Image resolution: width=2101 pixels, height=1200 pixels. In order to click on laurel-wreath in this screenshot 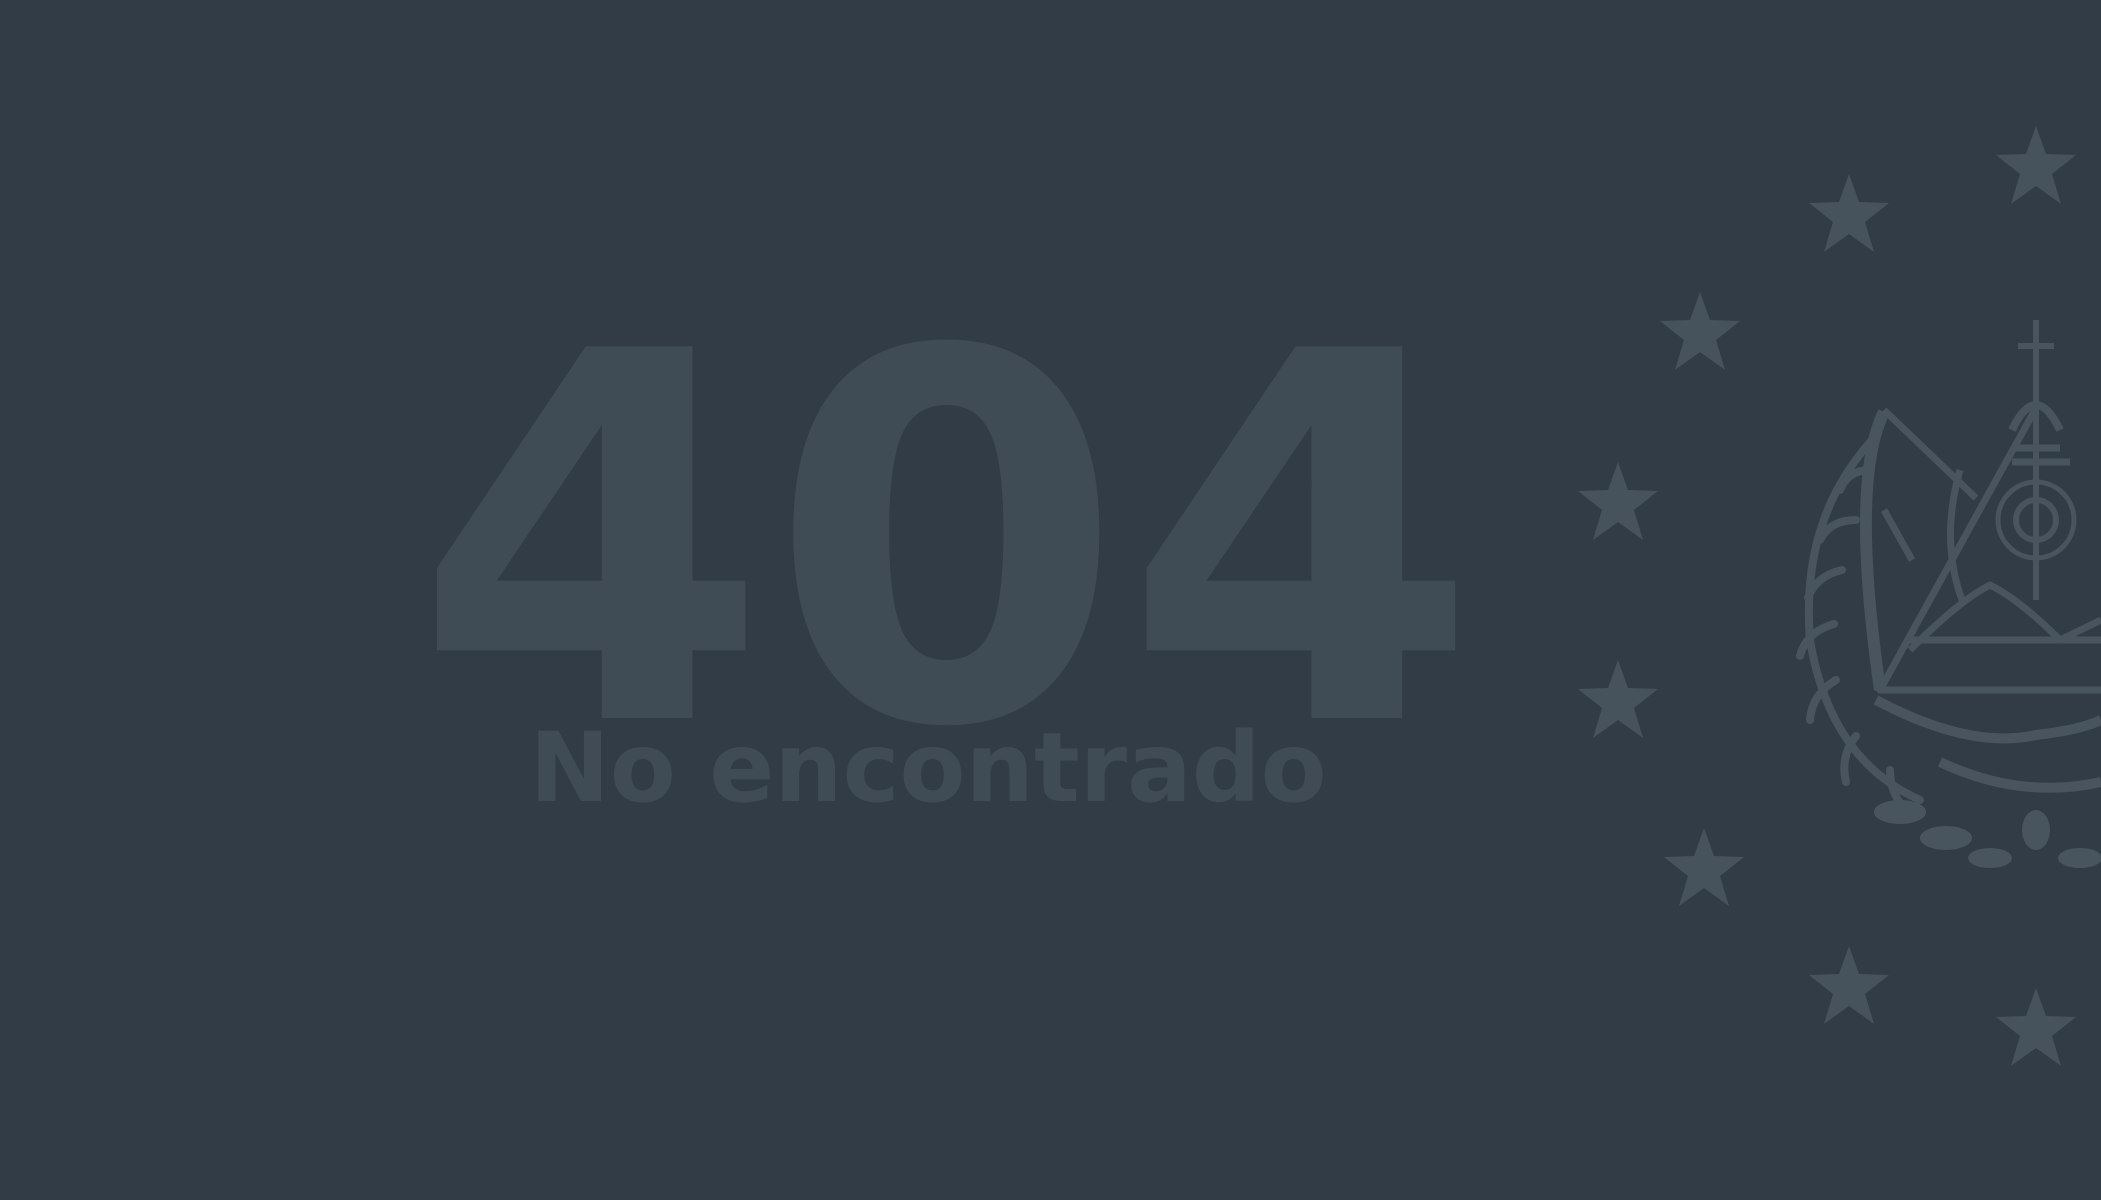, I will do `click(1860, 624)`.